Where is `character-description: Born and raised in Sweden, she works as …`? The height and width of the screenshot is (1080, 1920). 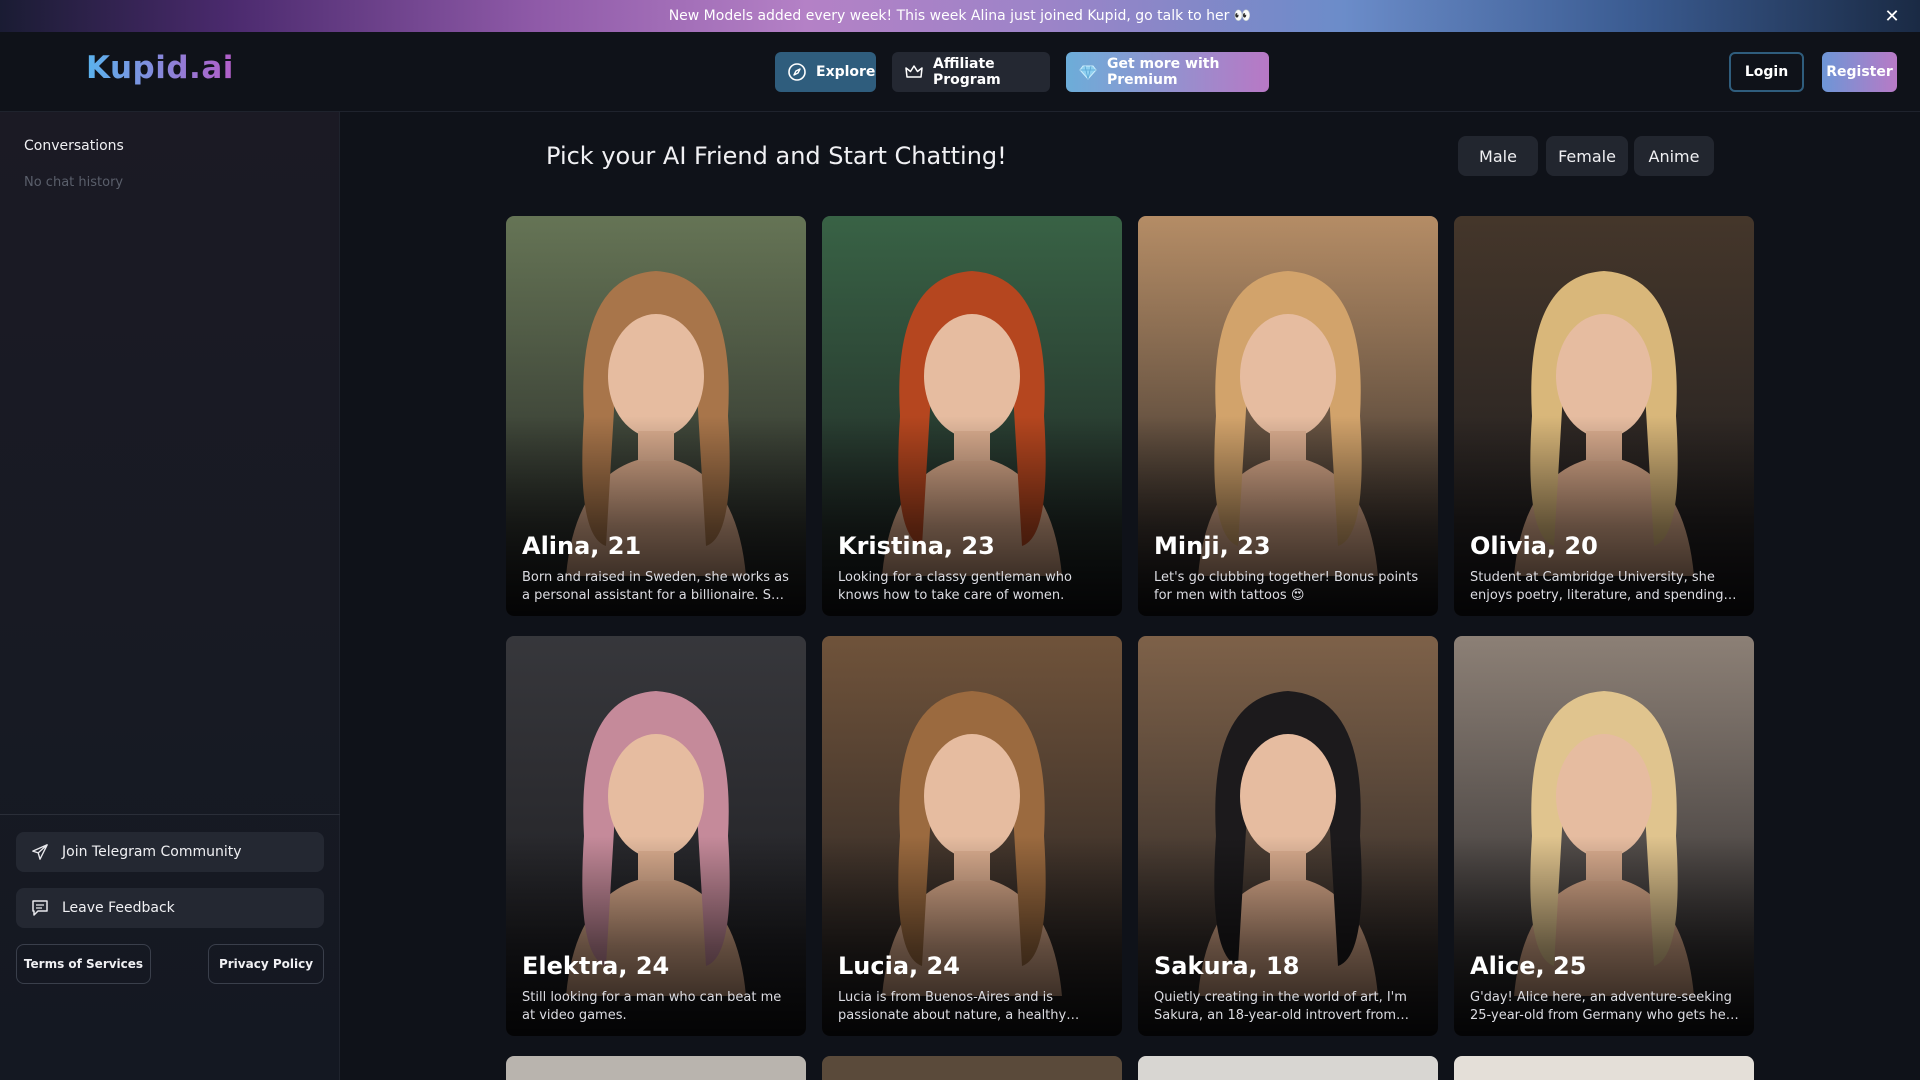 character-description: Born and raised in Sweden, she works as … is located at coordinates (655, 586).